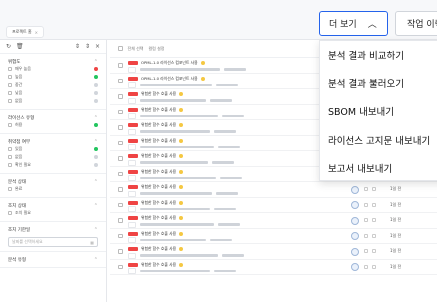 The image size is (437, 302). What do you see at coordinates (53, 93) in the screenshot?
I see `filter-option: 낮음` at bounding box center [53, 93].